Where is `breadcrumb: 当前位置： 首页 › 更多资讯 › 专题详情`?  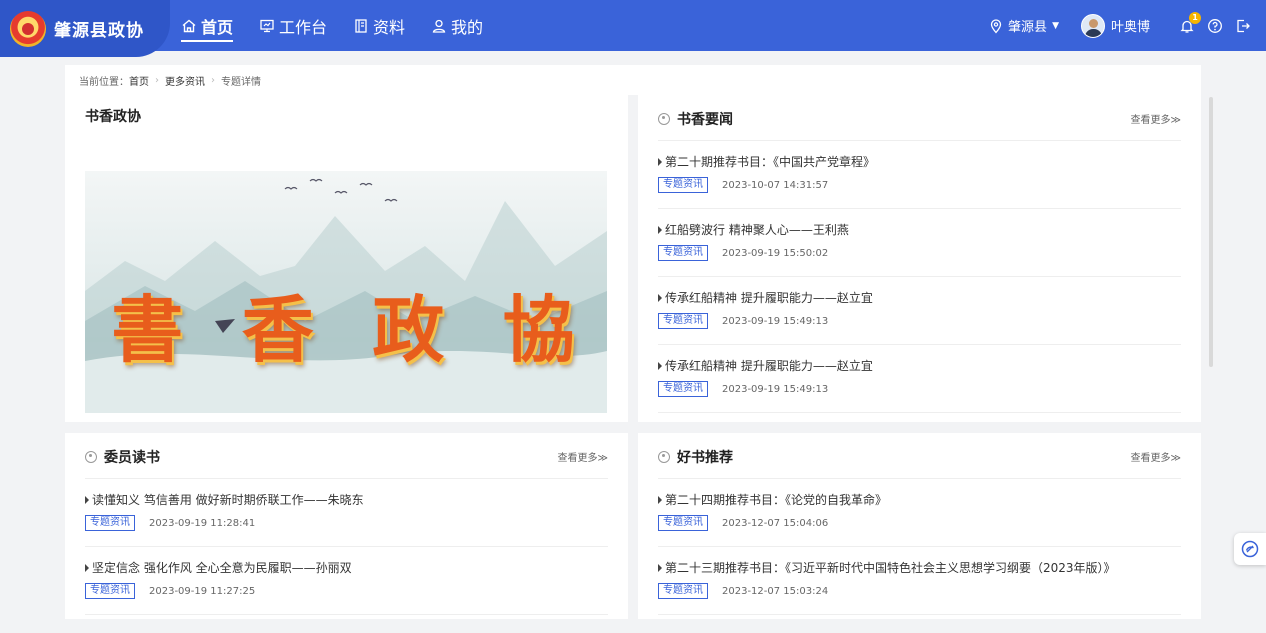 breadcrumb: 当前位置： 首页 › 更多资讯 › 专题详情 is located at coordinates (633, 80).